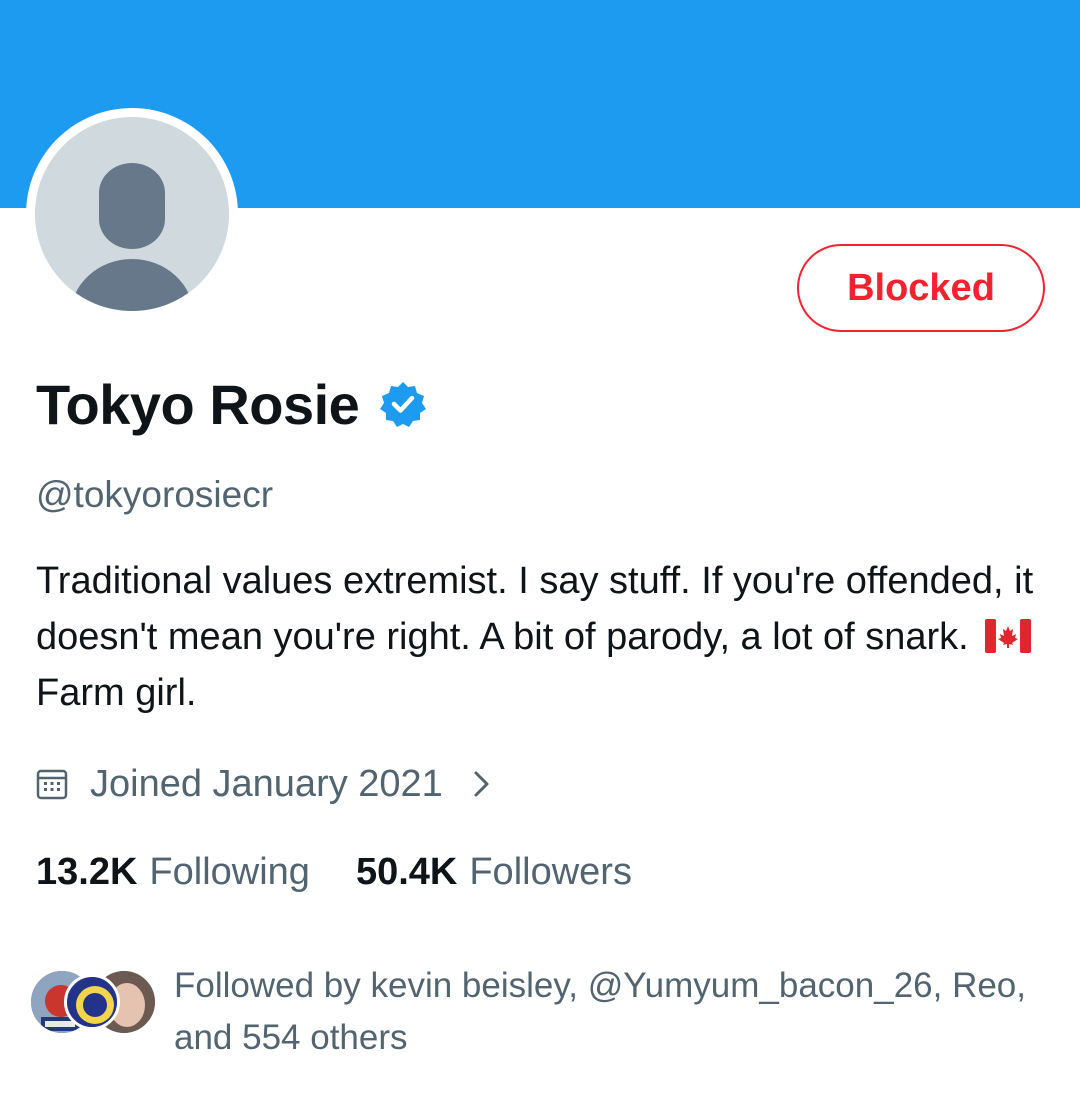 The width and height of the screenshot is (1080, 1114). I want to click on following-label: Following, so click(229, 871).